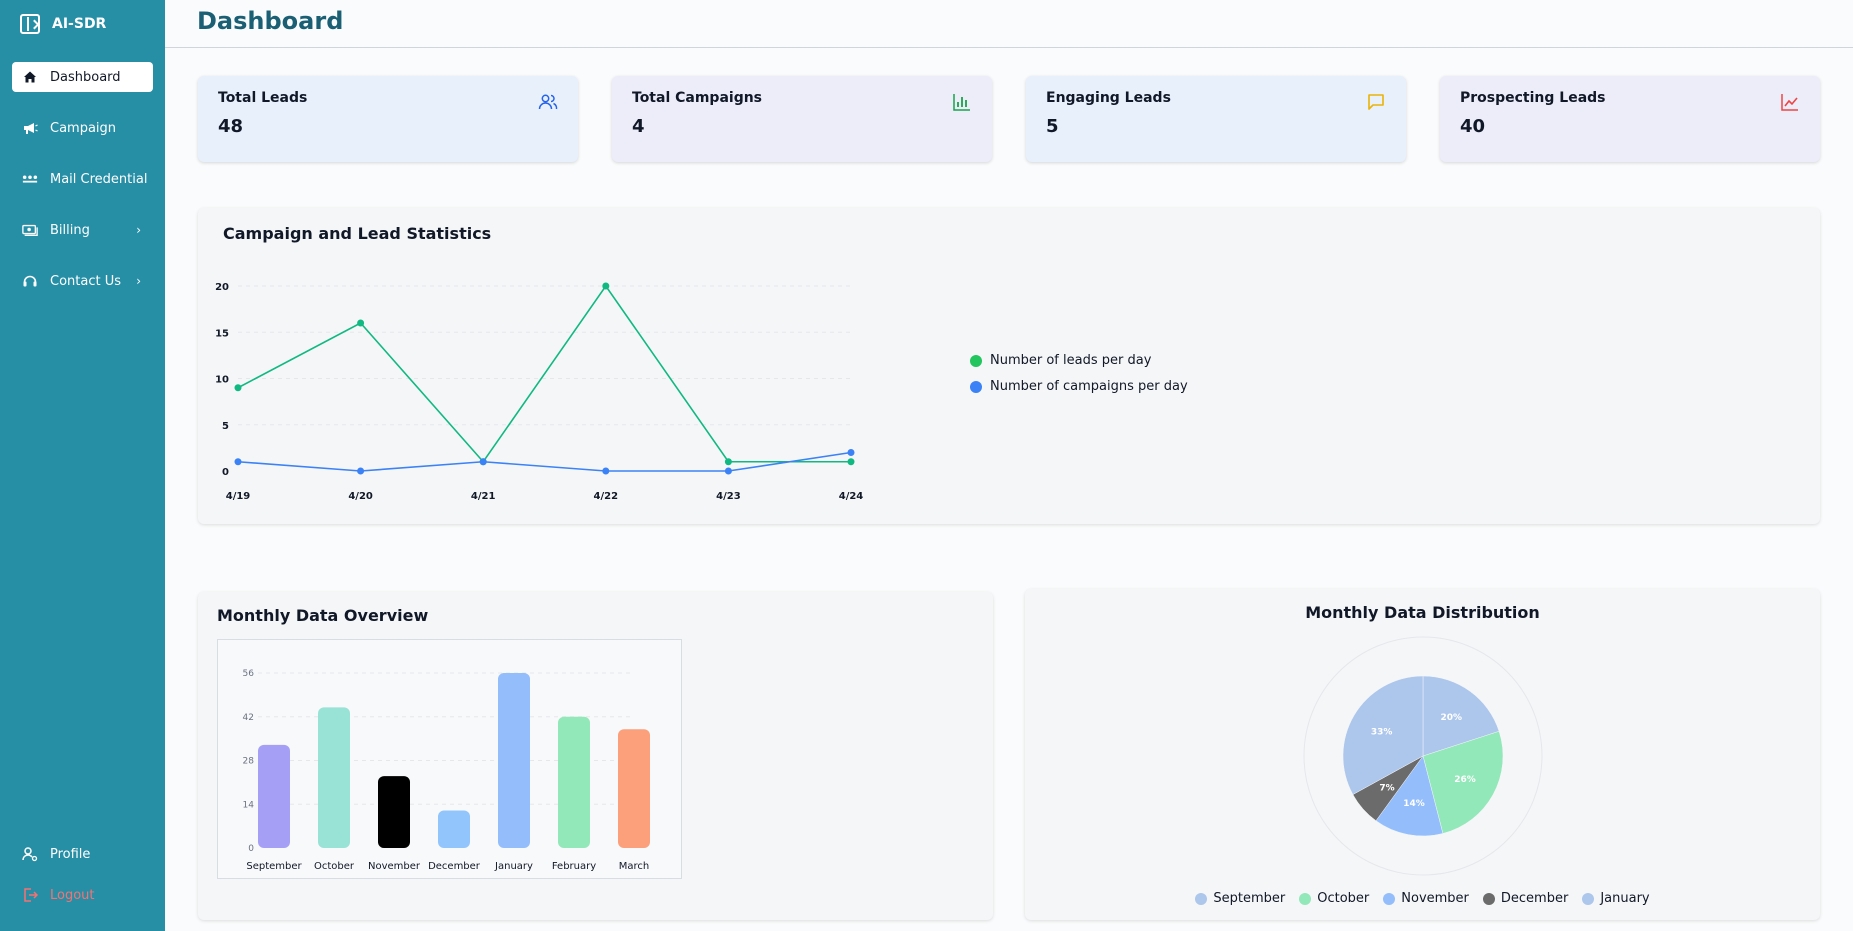 The height and width of the screenshot is (931, 1853). What do you see at coordinates (394, 866) in the screenshot?
I see `x-tick-label: November` at bounding box center [394, 866].